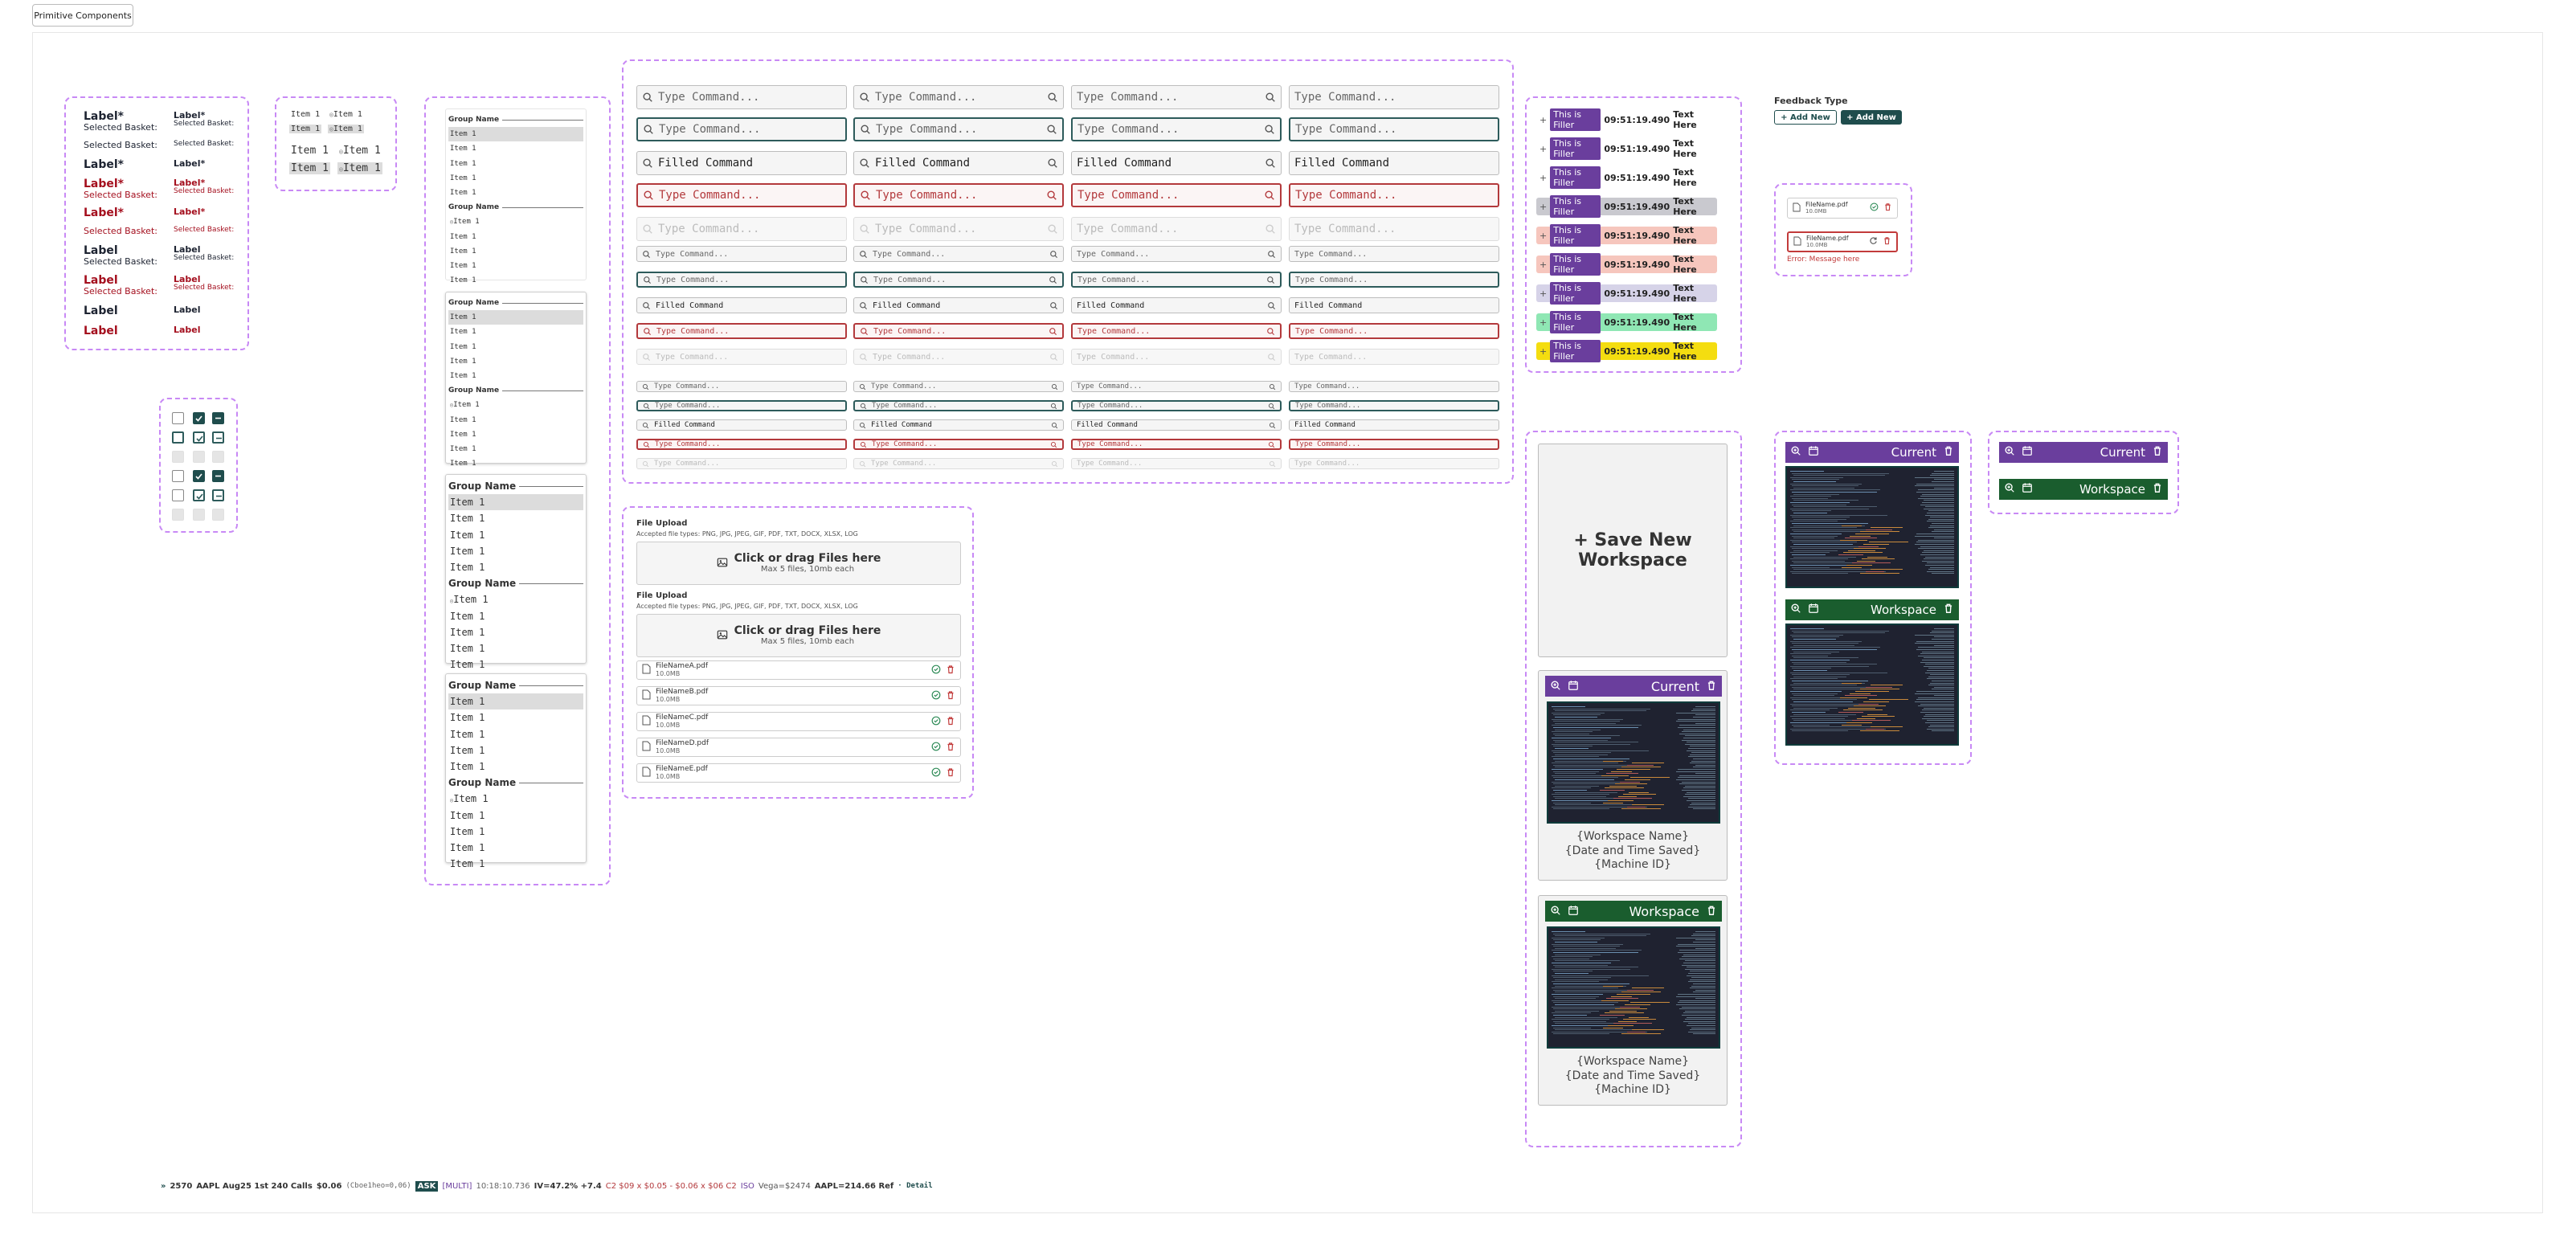 Image resolution: width=2576 pixels, height=1243 pixels. What do you see at coordinates (1633, 550) in the screenshot?
I see `save-new-workspace-button: + Save New Workspace` at bounding box center [1633, 550].